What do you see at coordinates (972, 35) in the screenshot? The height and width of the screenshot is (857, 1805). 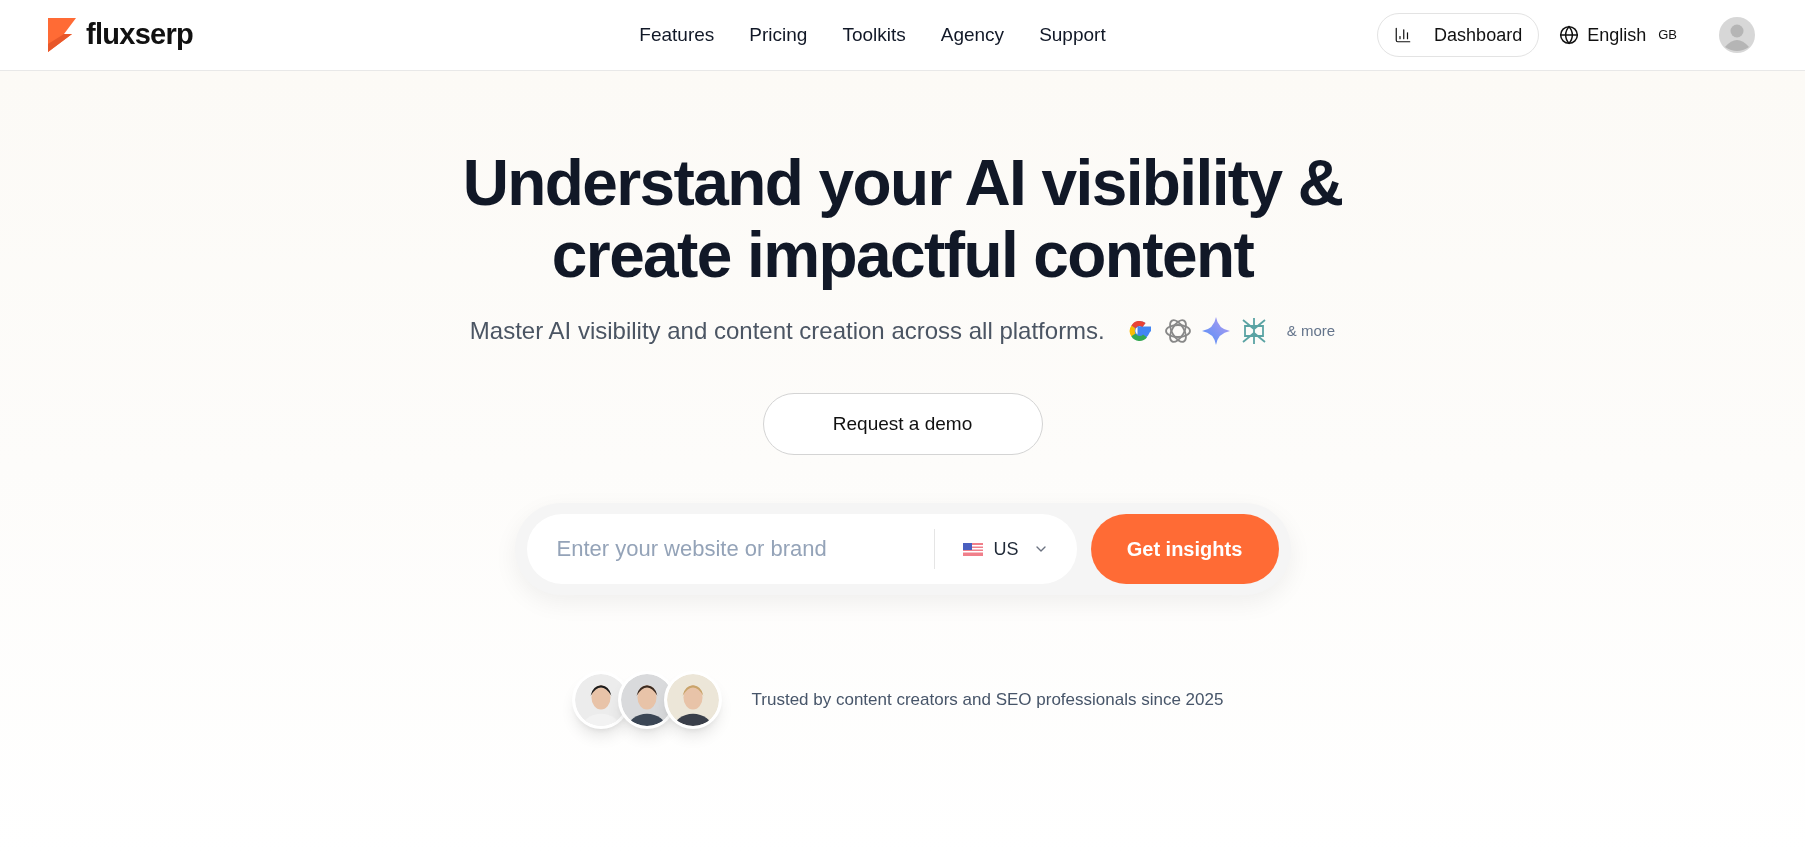 I see `nav-link: Agency` at bounding box center [972, 35].